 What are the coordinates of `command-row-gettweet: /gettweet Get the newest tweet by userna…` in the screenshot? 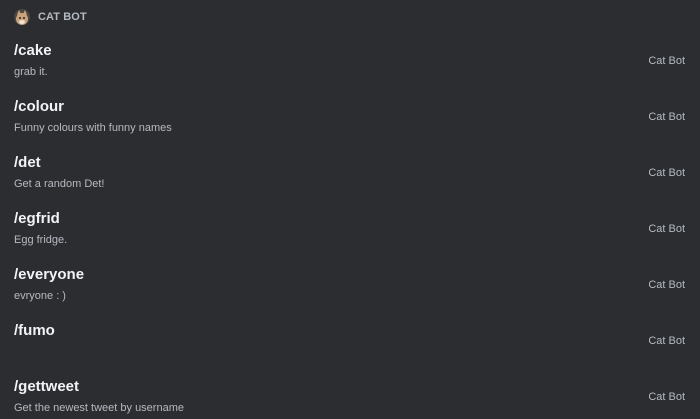 It's located at (350, 394).